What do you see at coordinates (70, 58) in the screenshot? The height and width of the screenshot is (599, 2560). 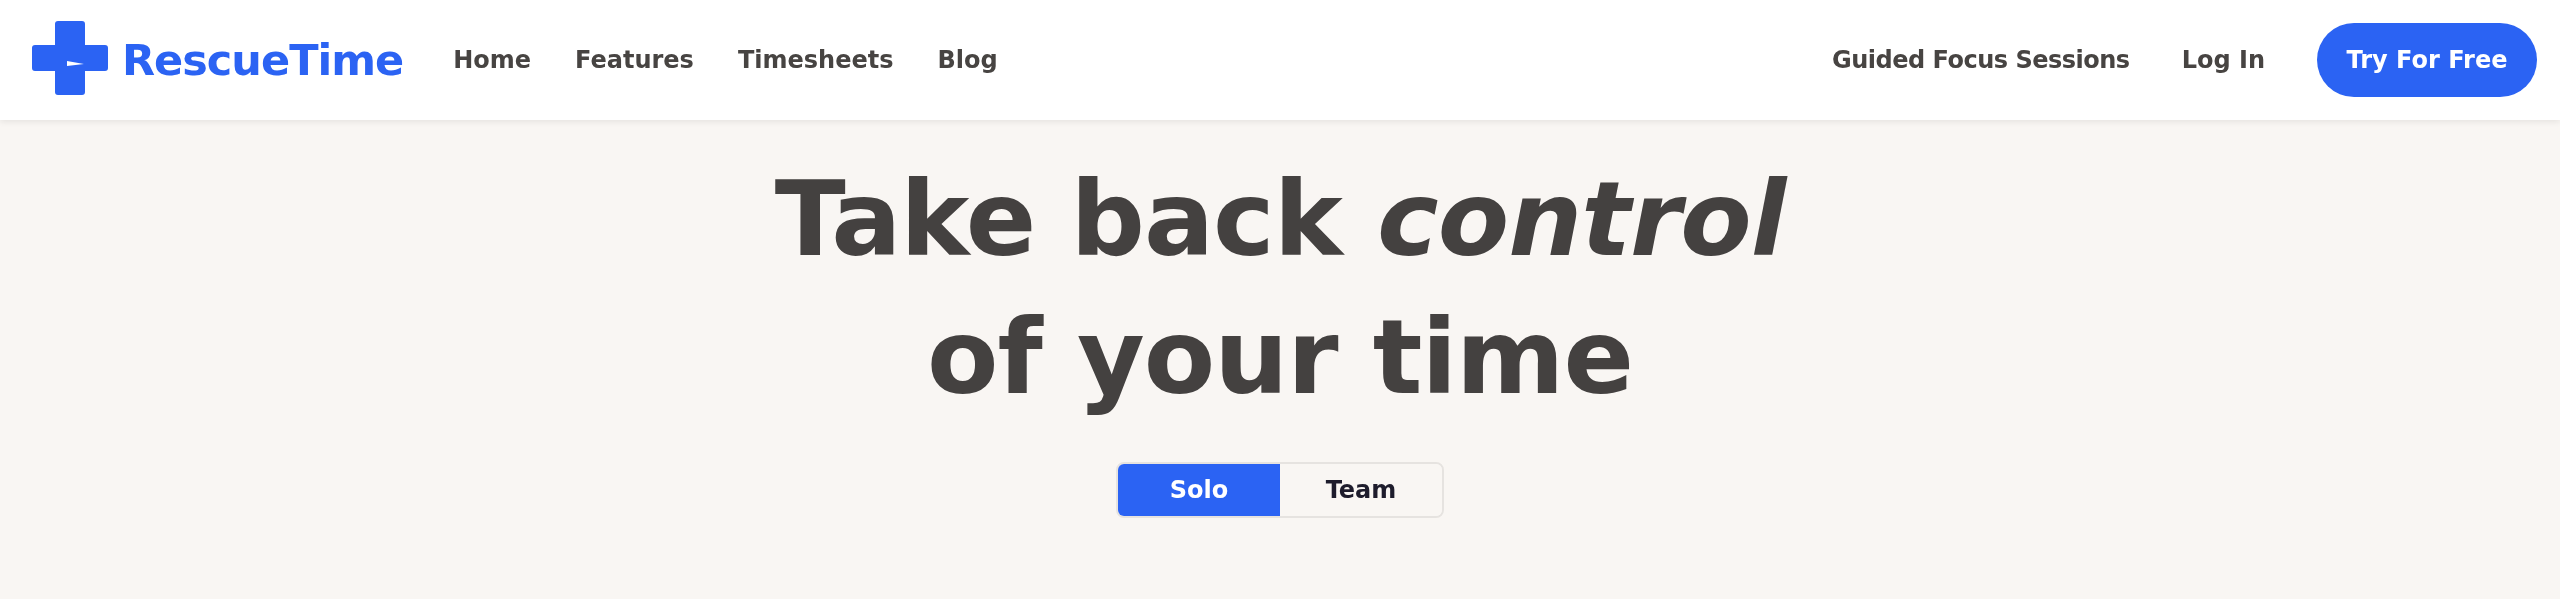 I see `logo-icon` at bounding box center [70, 58].